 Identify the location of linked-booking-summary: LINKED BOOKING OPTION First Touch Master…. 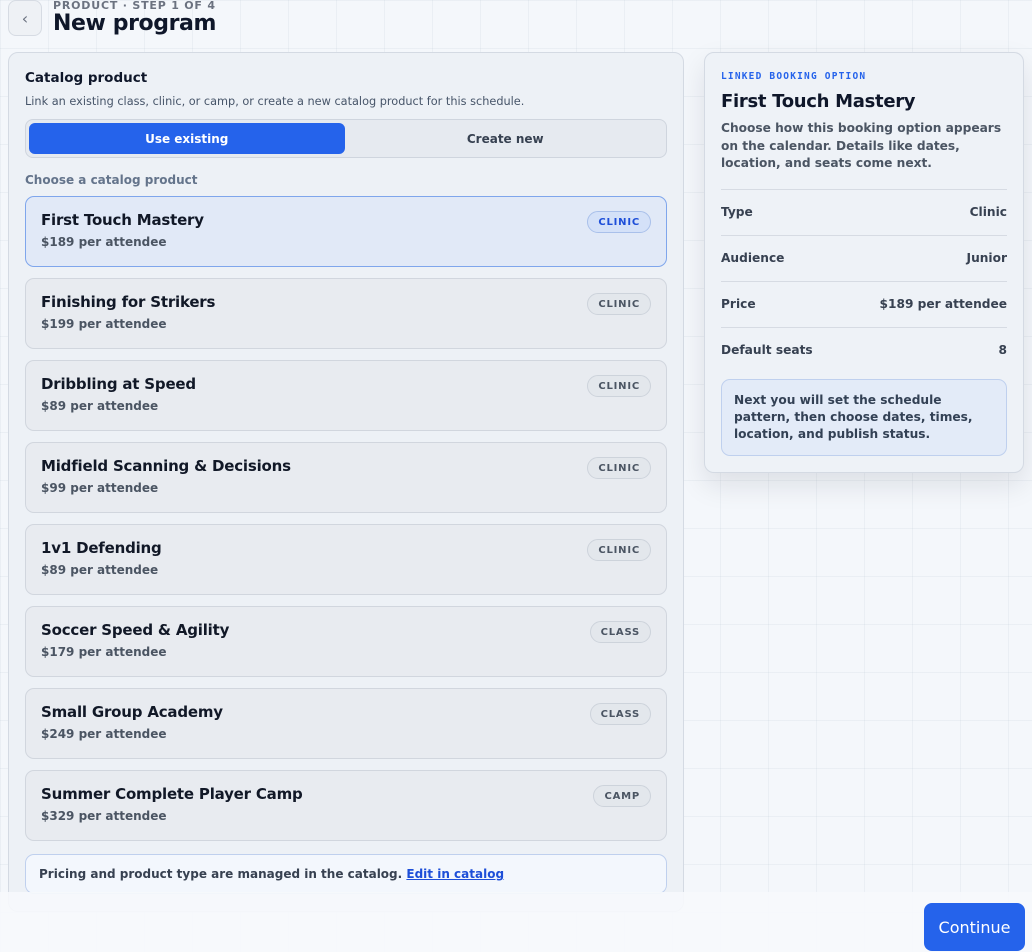
(864, 262).